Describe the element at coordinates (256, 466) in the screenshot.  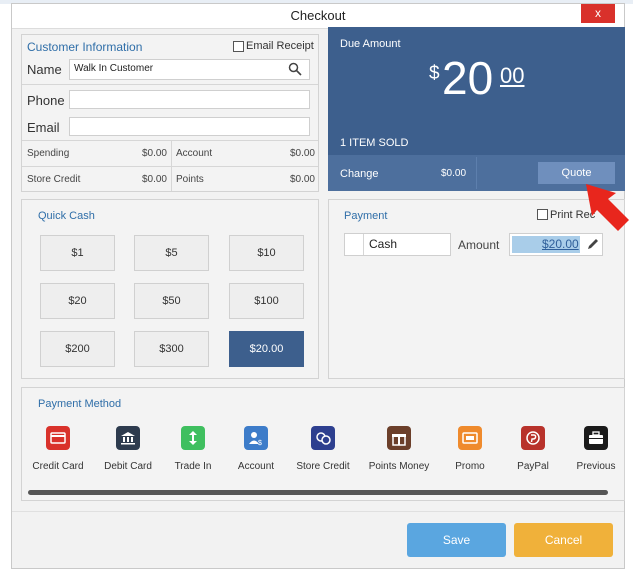
I see `payment-method-label: Account` at that location.